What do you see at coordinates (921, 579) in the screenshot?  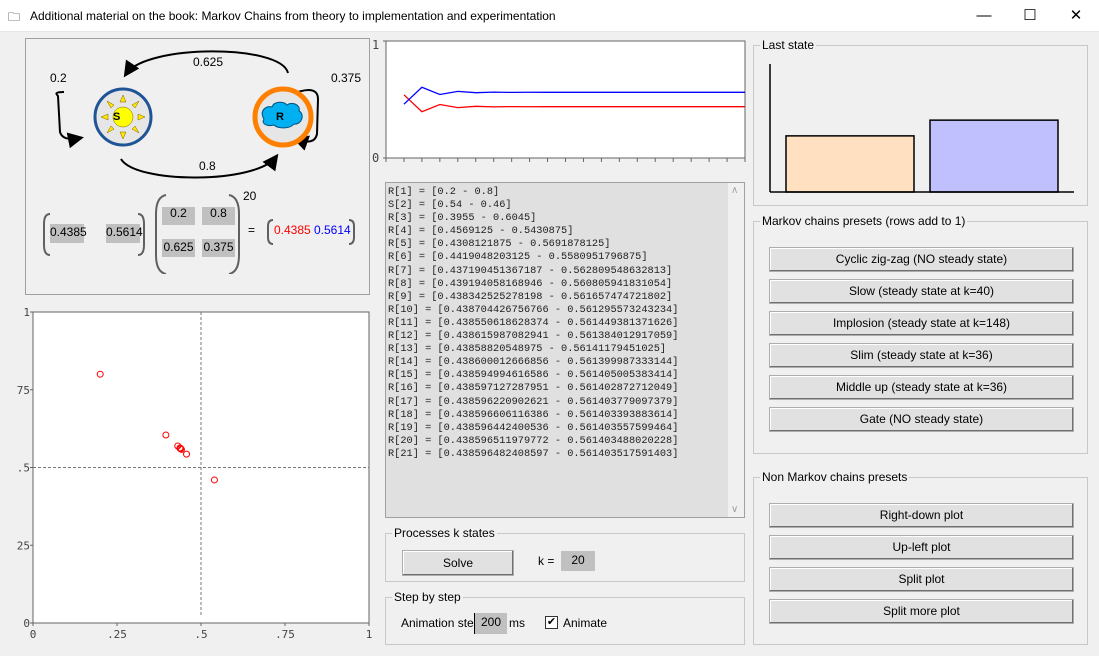 I see `preset-split-button: Split plot` at bounding box center [921, 579].